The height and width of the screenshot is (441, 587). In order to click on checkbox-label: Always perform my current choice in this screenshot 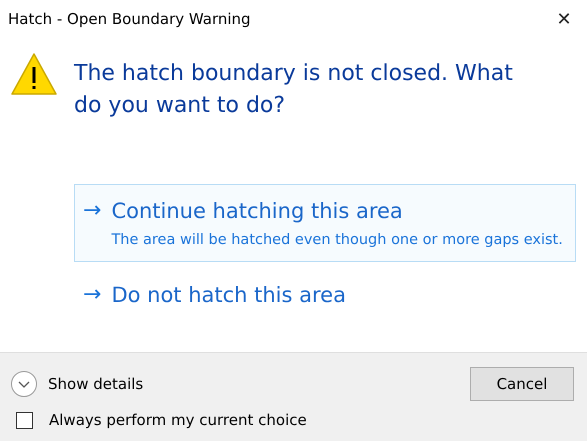, I will do `click(178, 420)`.